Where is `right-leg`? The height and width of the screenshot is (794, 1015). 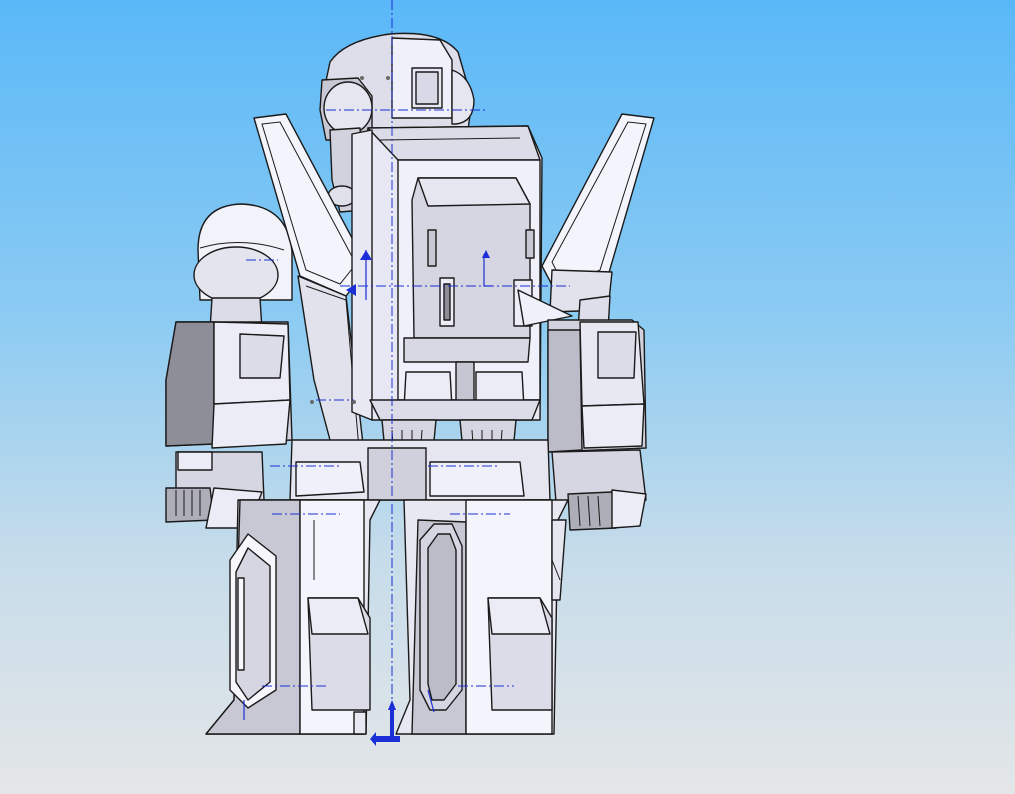
right-leg is located at coordinates (482, 617).